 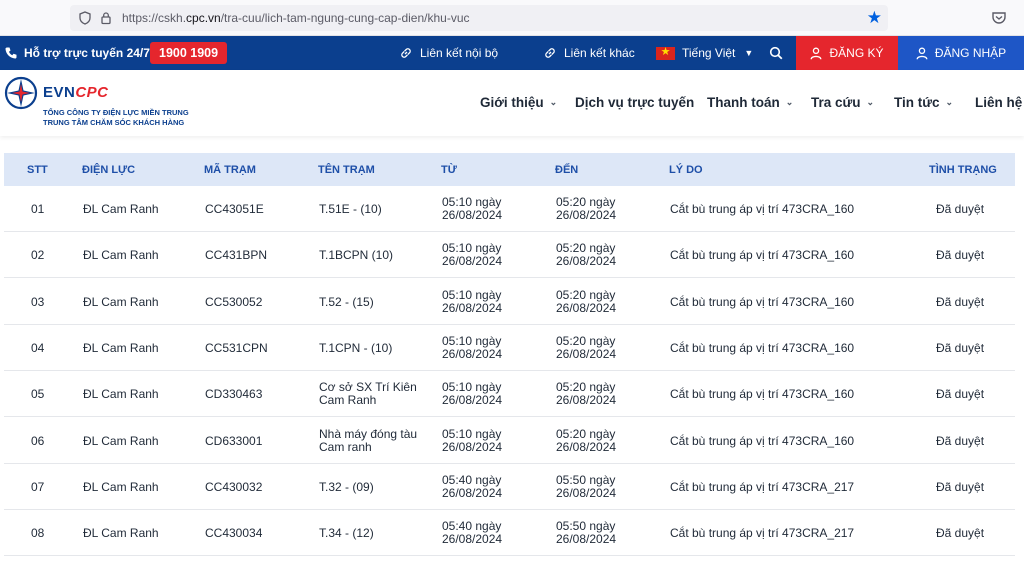 I want to click on other-links-label: Liên kết khác, so click(x=599, y=53).